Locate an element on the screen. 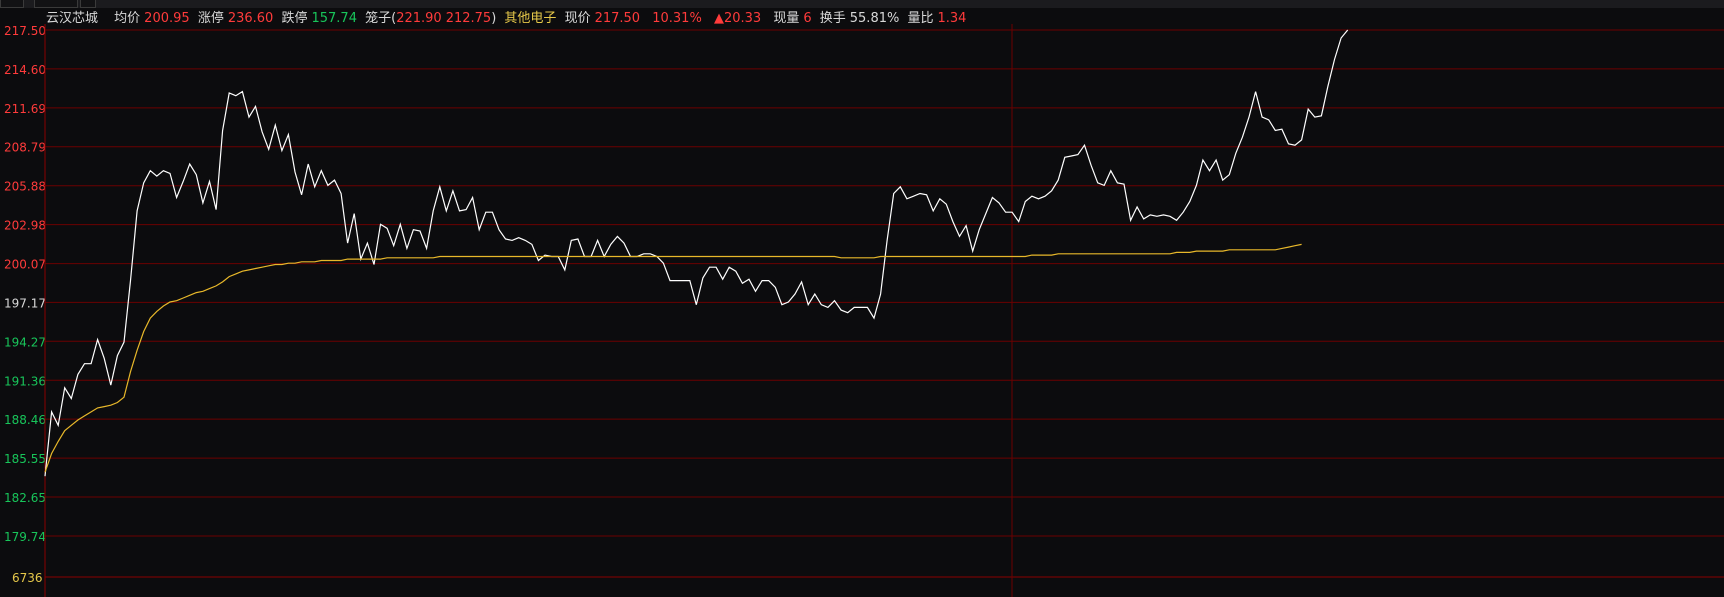 The width and height of the screenshot is (1724, 597). y-tick-label: 191.36 is located at coordinates (25, 381).